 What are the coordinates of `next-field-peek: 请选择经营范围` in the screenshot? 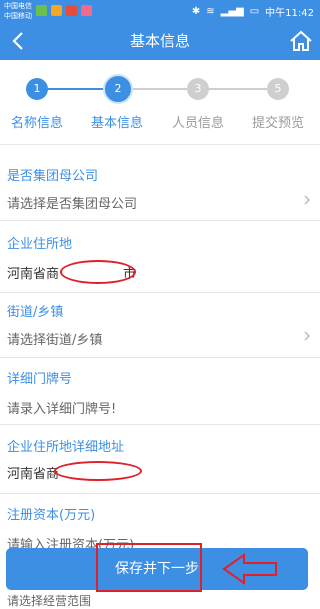 It's located at (49, 601).